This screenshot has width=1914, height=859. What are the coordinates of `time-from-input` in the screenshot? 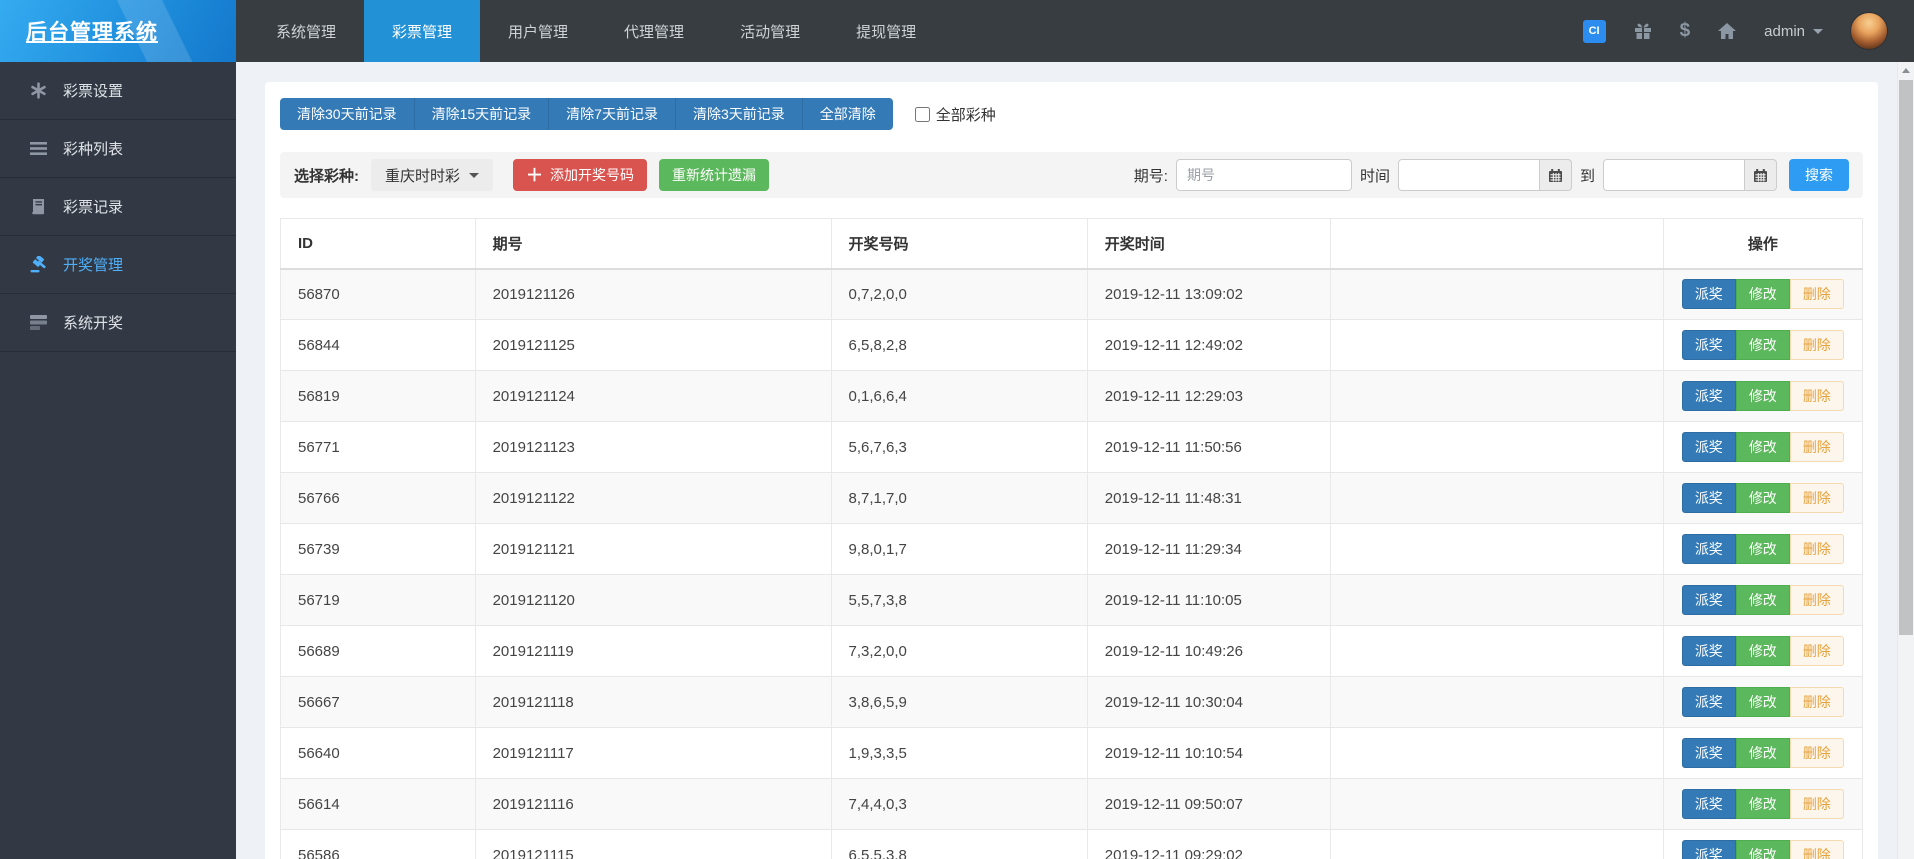 It's located at (1468, 175).